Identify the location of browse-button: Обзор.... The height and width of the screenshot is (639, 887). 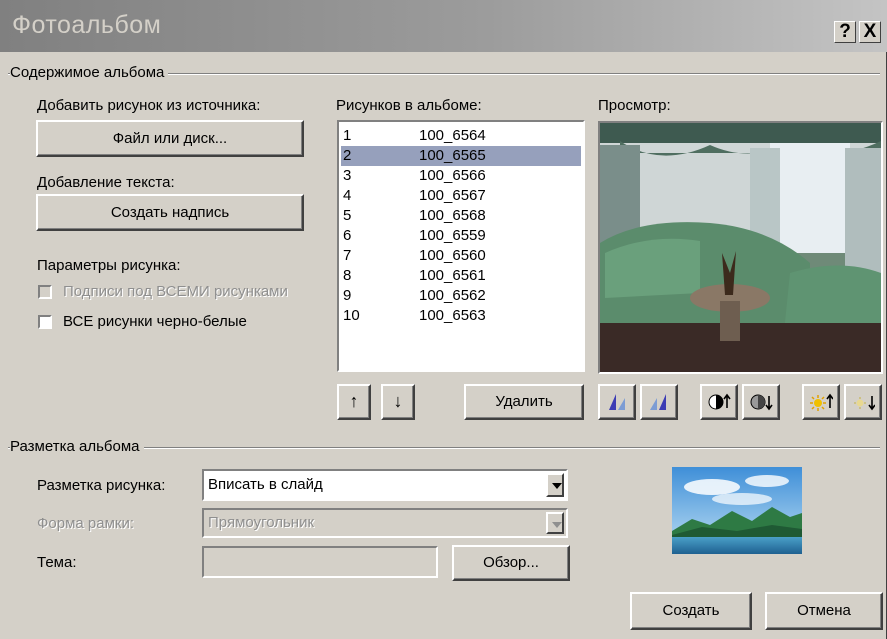
(511, 563).